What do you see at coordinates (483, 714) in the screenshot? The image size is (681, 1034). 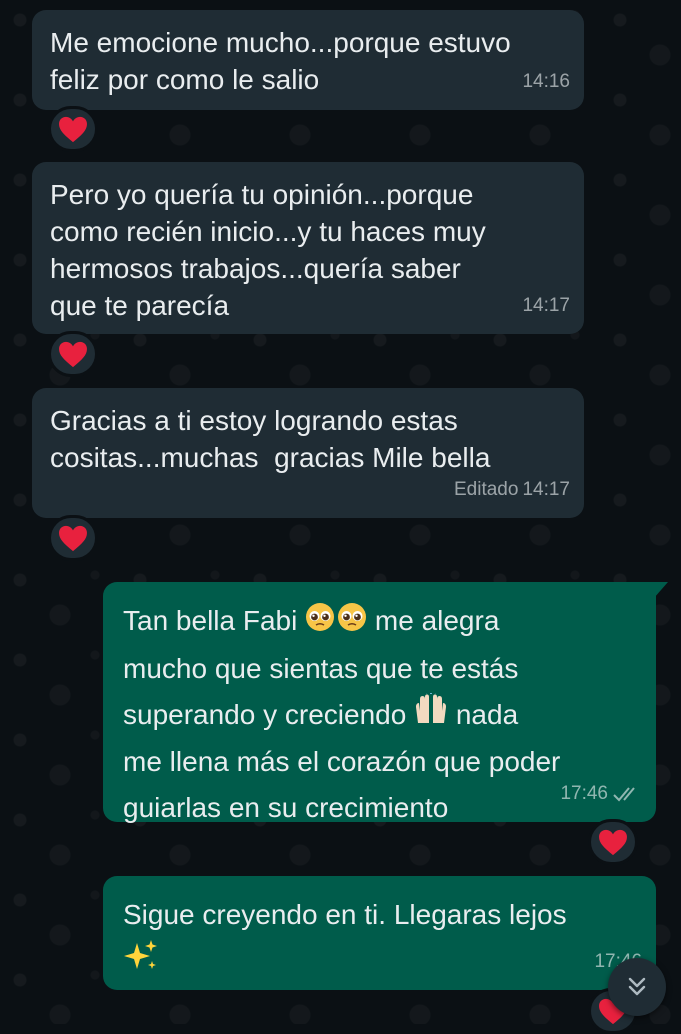 I see `text-segment: nada` at bounding box center [483, 714].